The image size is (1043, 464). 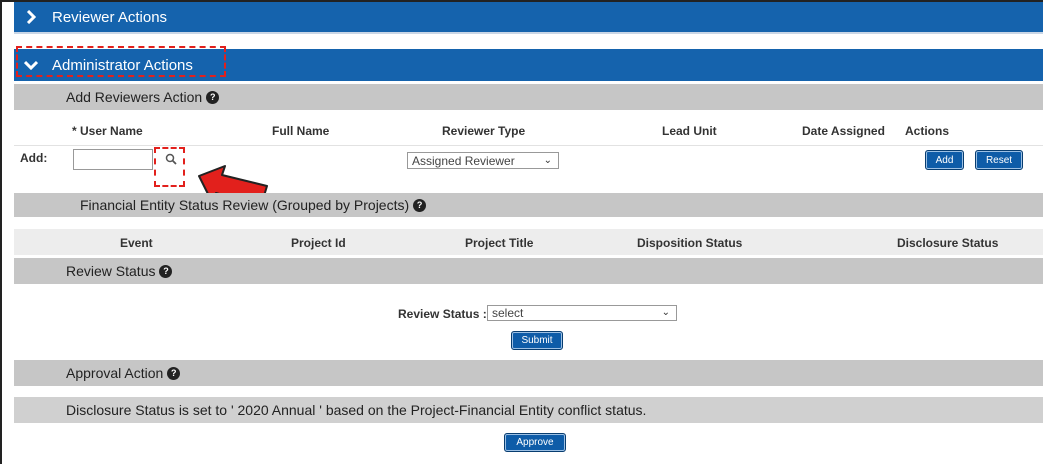 I want to click on reviewer-type-select: Assigned Reviewer ⌄, so click(x=483, y=160).